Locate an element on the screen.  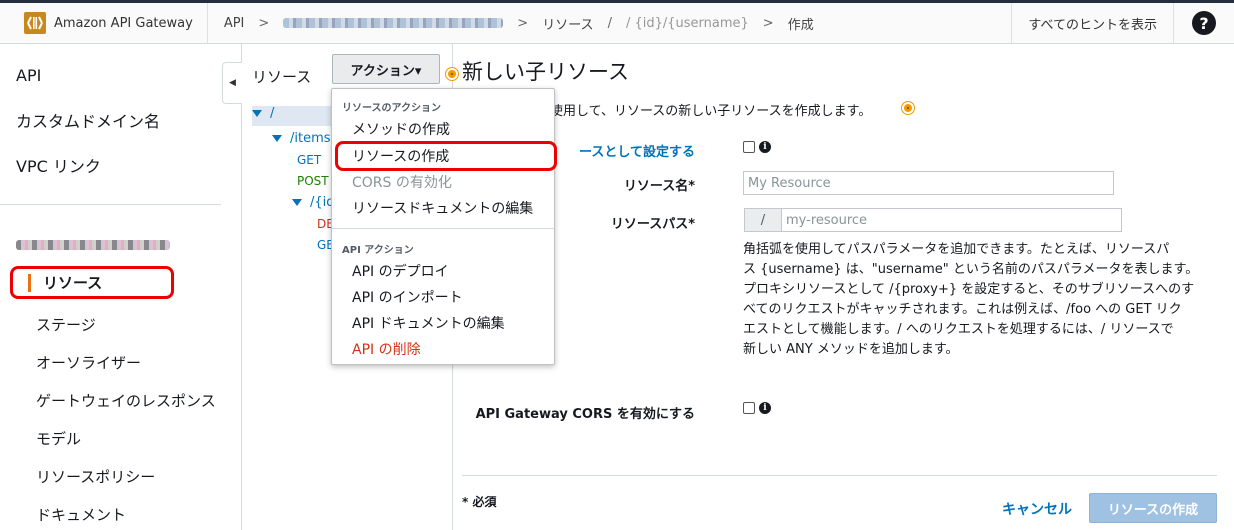
breadcrumb-api-name-redacted is located at coordinates (393, 23).